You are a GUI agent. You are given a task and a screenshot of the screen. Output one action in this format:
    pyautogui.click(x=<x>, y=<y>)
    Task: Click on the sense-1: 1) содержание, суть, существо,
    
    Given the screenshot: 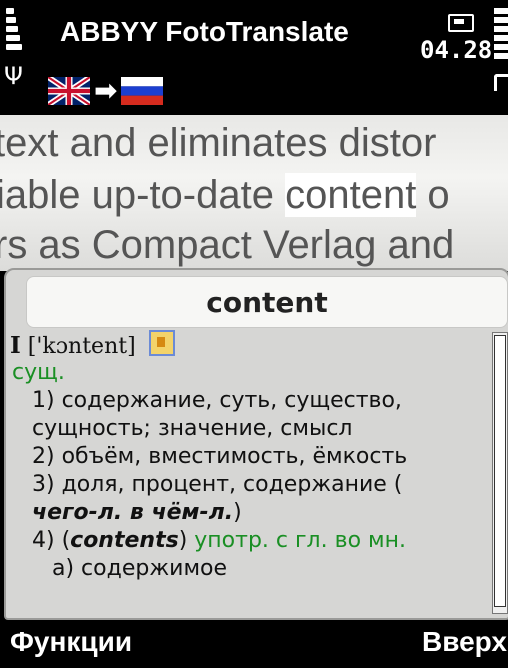 What is the action you would take?
    pyautogui.click(x=217, y=400)
    